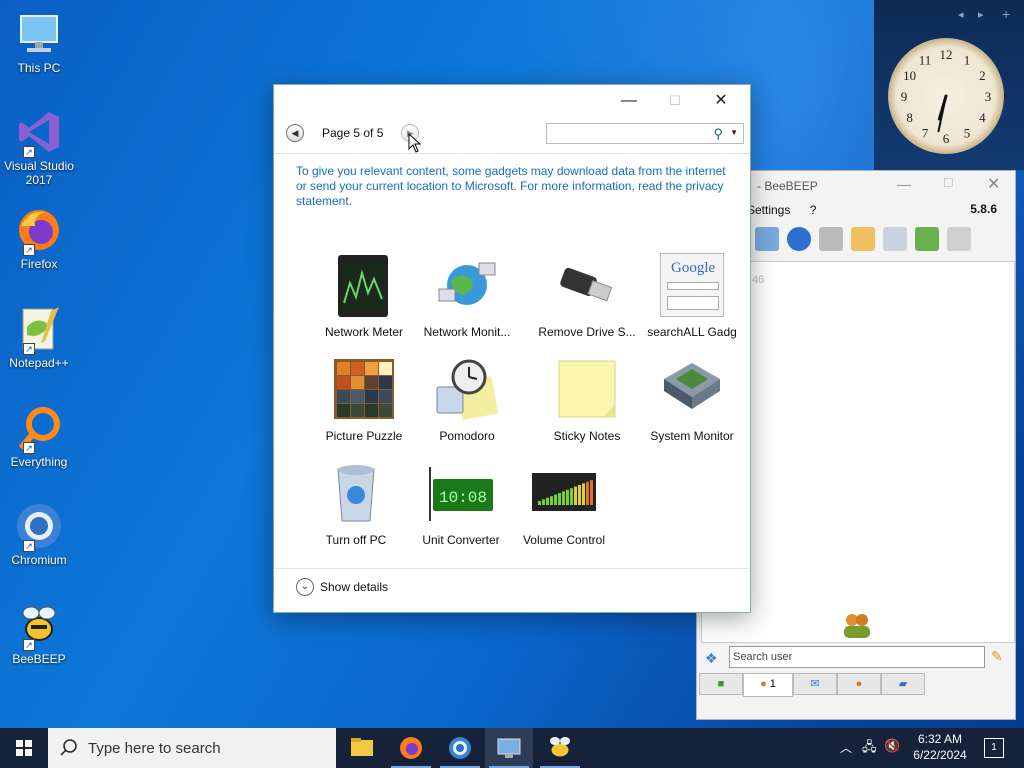  I want to click on firefox-icon: ↗, so click(39, 231).